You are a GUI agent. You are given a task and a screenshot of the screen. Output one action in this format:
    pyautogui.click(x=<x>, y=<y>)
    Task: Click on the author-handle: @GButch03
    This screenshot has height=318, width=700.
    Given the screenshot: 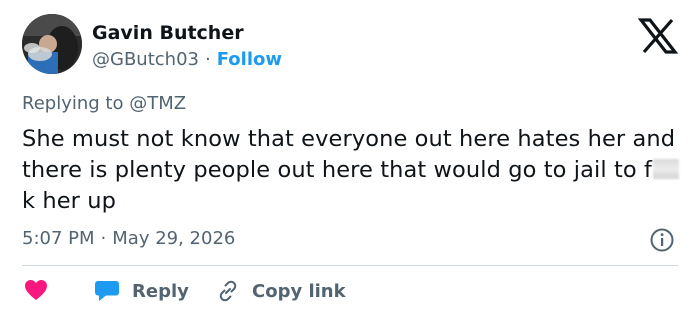 What is the action you would take?
    pyautogui.click(x=145, y=59)
    